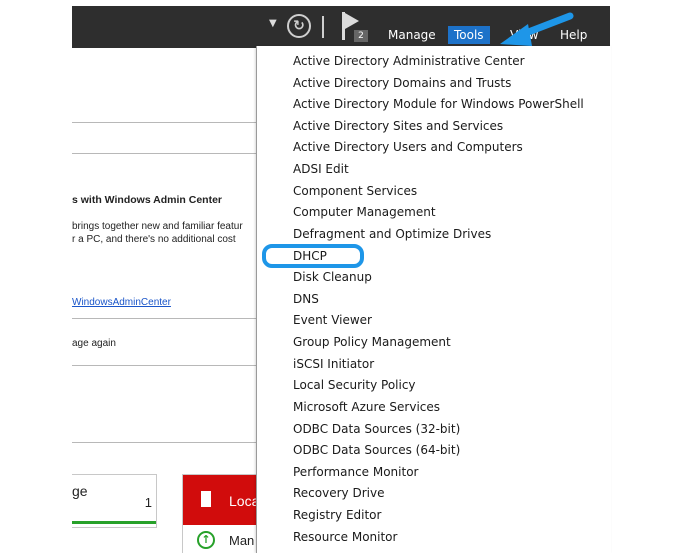  Describe the element at coordinates (332, 320) in the screenshot. I see `menu-item-event-viewer: Event Viewer` at that location.